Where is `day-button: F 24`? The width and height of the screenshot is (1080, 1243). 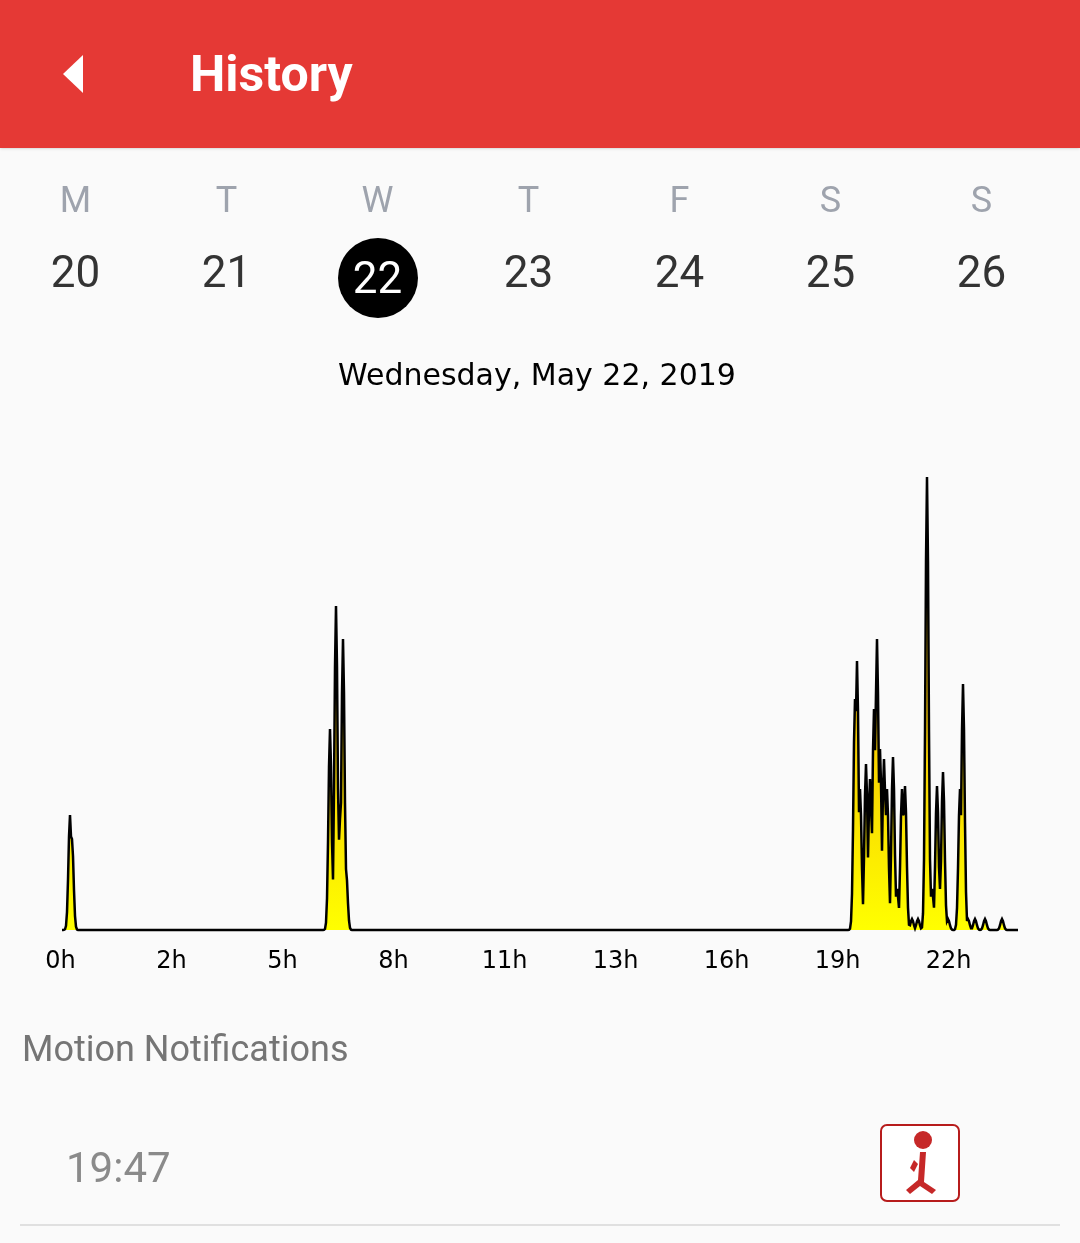
day-button: F 24 is located at coordinates (679, 248).